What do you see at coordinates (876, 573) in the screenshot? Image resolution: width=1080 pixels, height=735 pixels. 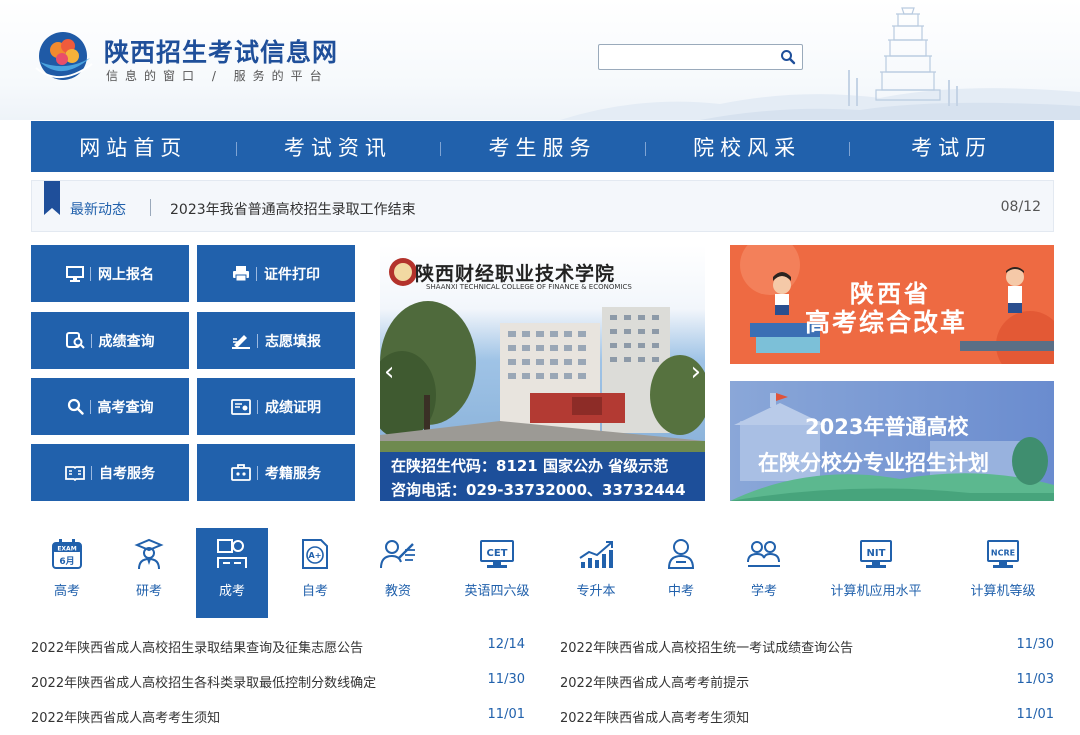 I see `tab-computer-application: NIT 计算机应用水平` at bounding box center [876, 573].